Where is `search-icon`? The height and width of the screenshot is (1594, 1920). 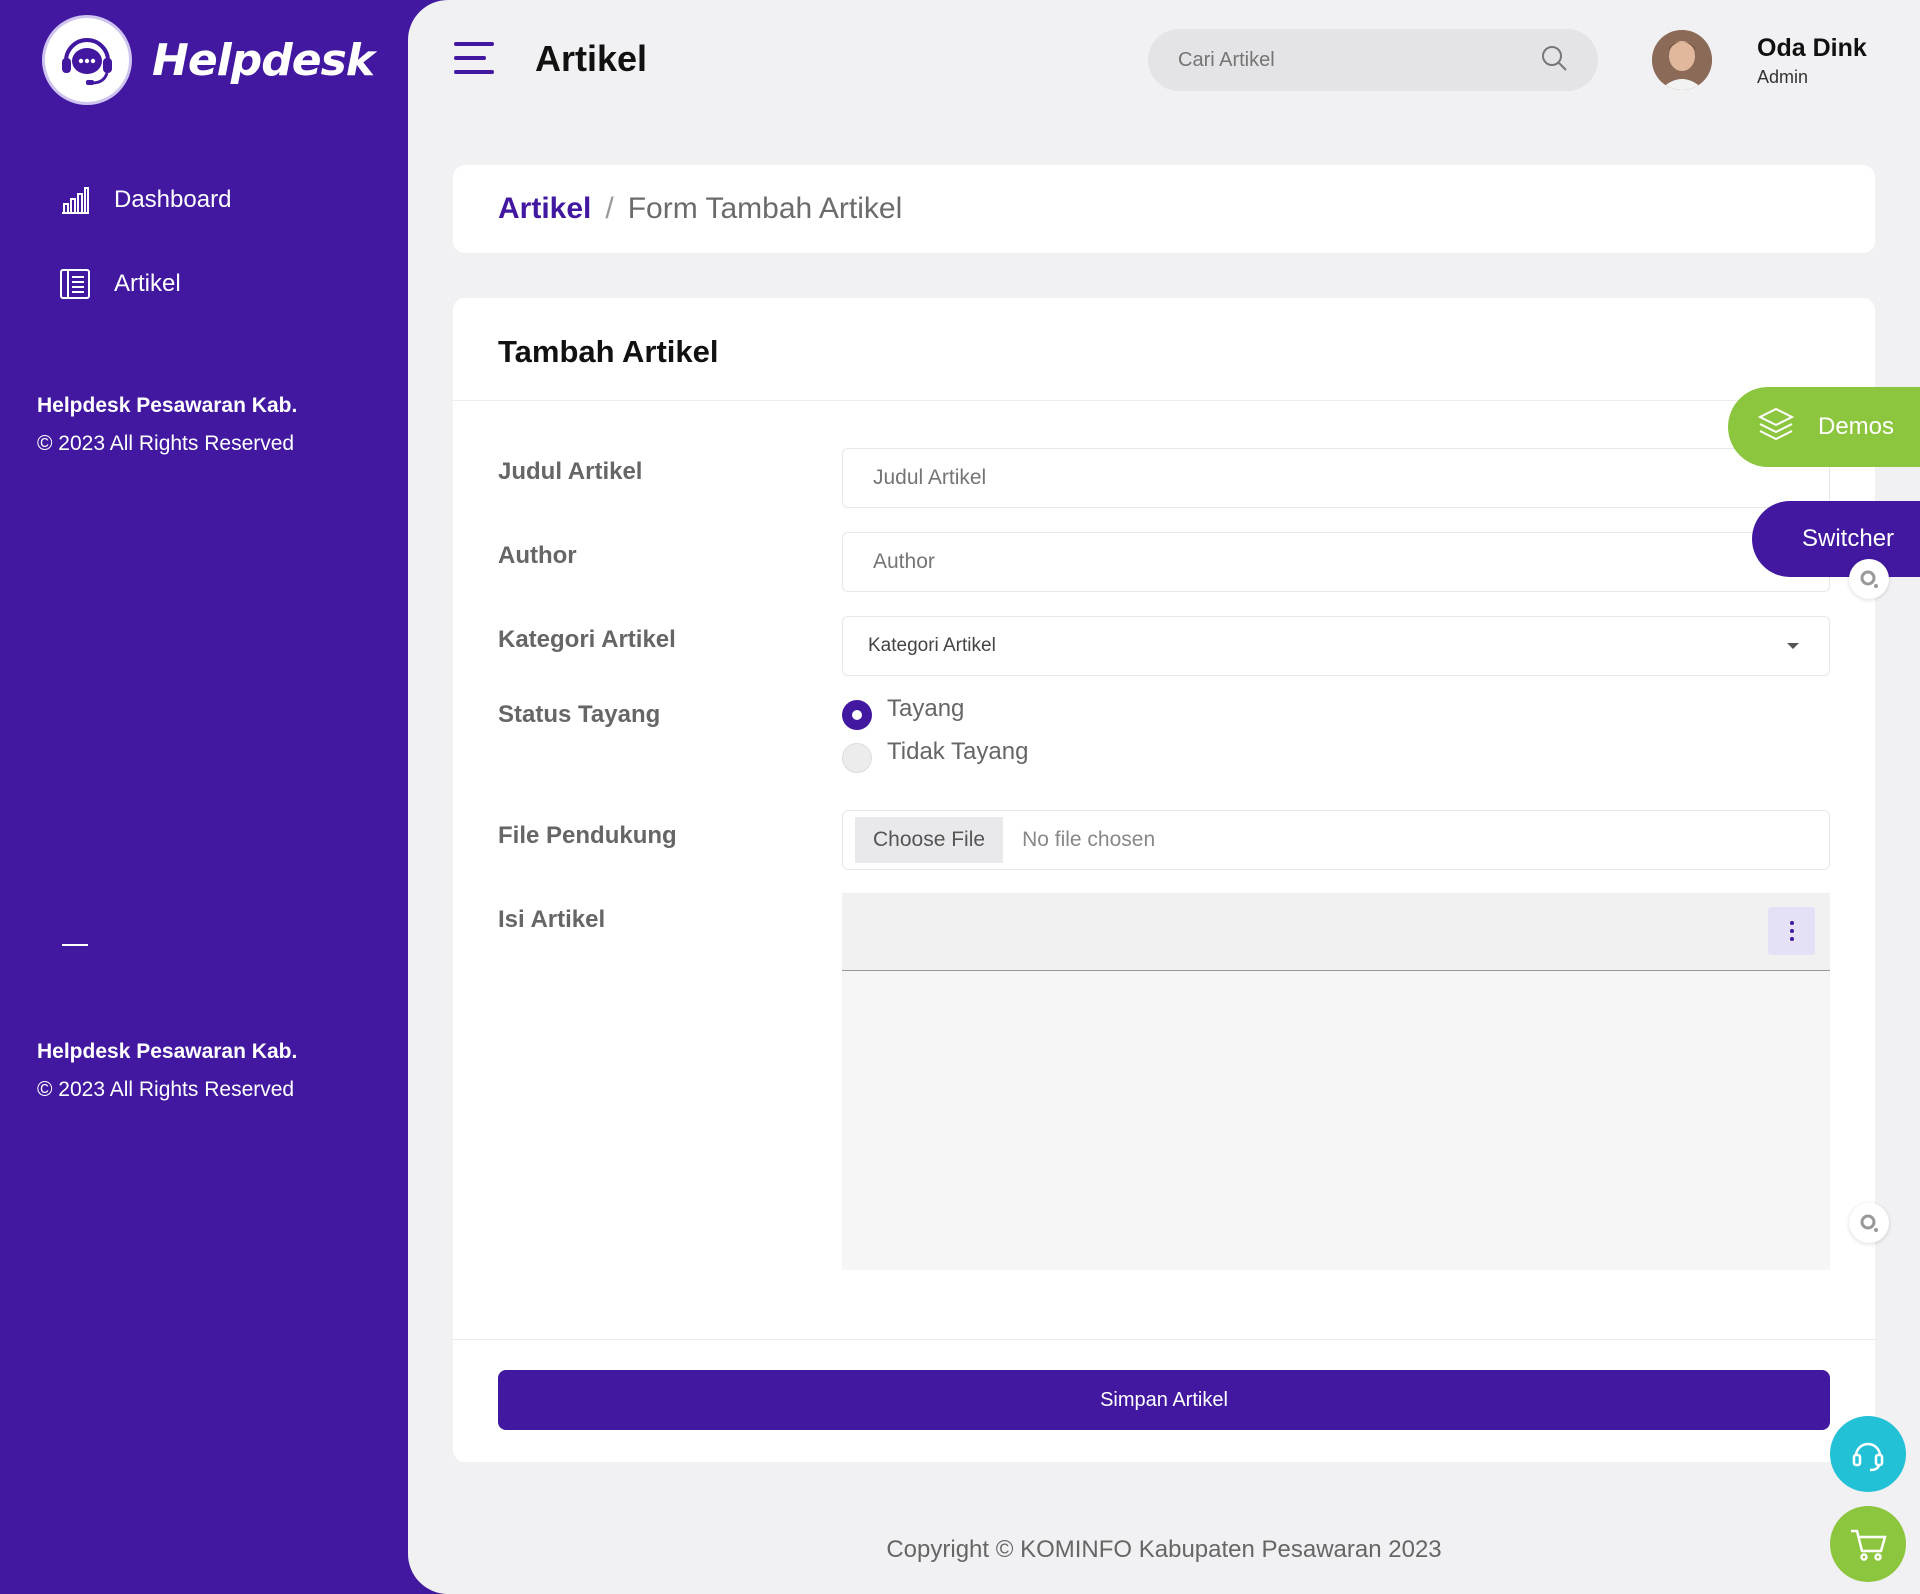
search-icon is located at coordinates (1554, 60).